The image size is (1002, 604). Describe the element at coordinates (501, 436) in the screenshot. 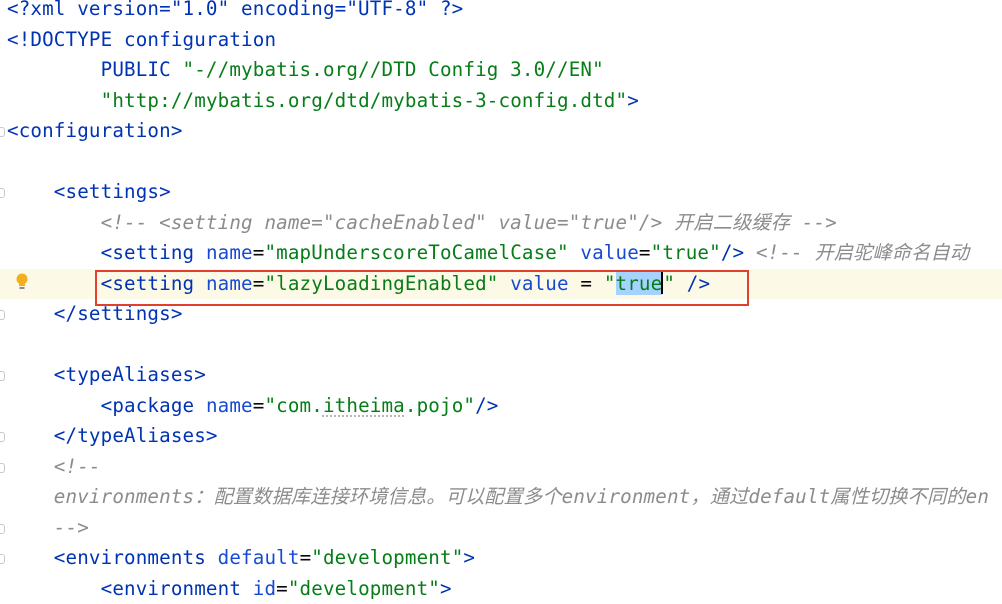

I see `code-line: </typeAliases>` at that location.